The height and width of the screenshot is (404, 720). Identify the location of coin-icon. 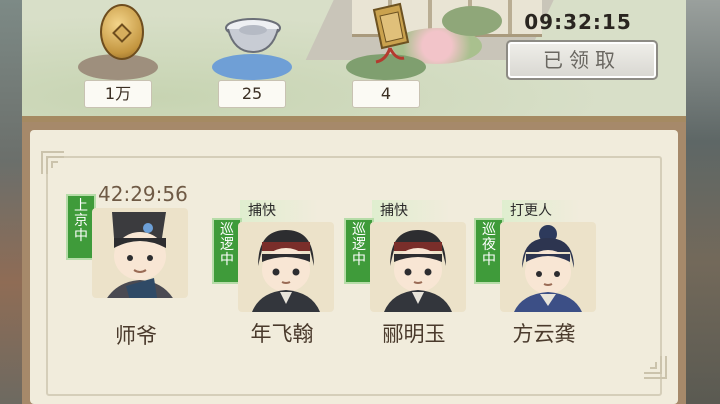
(122, 32).